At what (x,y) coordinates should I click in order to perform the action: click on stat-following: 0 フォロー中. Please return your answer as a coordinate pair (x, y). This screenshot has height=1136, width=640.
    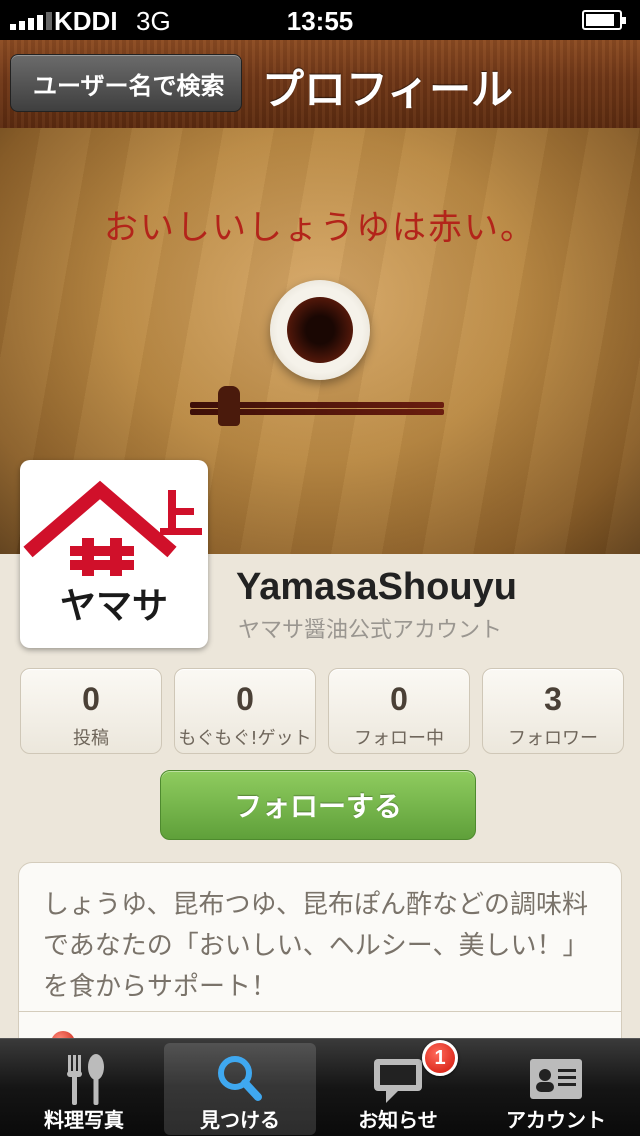
    Looking at the image, I should click on (399, 711).